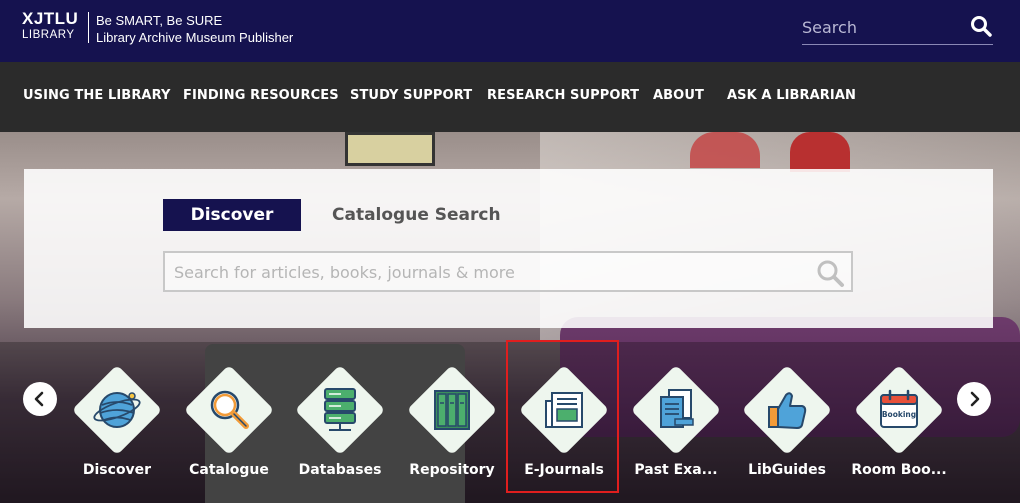 This screenshot has height=503, width=1020. What do you see at coordinates (416, 215) in the screenshot?
I see `tab-catalogue-search: Catalogue Search` at bounding box center [416, 215].